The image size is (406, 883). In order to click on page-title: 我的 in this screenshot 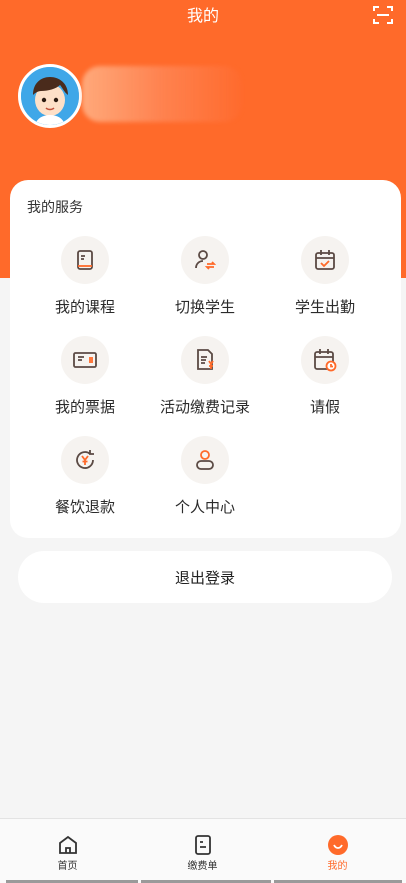, I will do `click(202, 15)`.